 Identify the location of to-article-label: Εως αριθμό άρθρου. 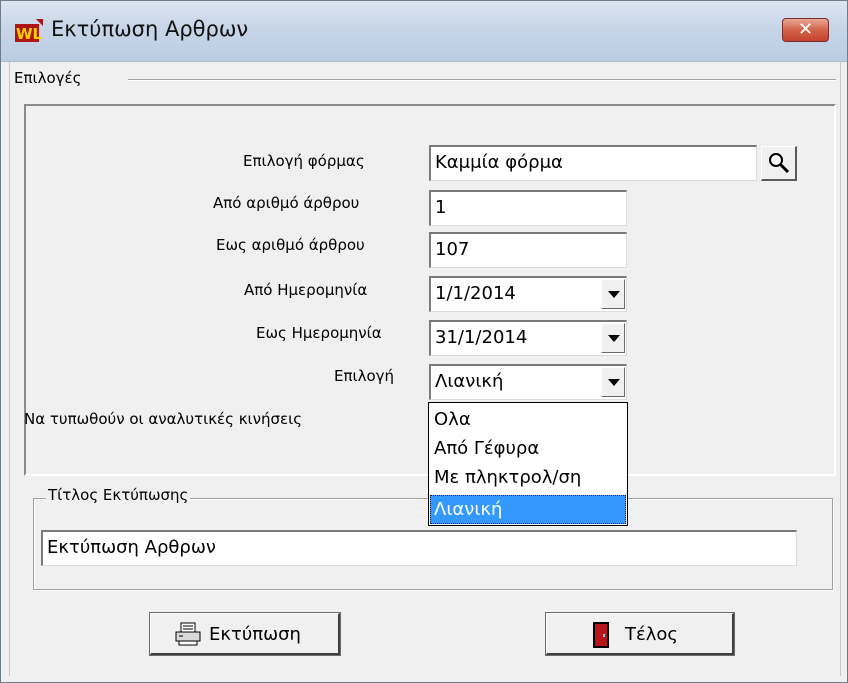
(290, 245).